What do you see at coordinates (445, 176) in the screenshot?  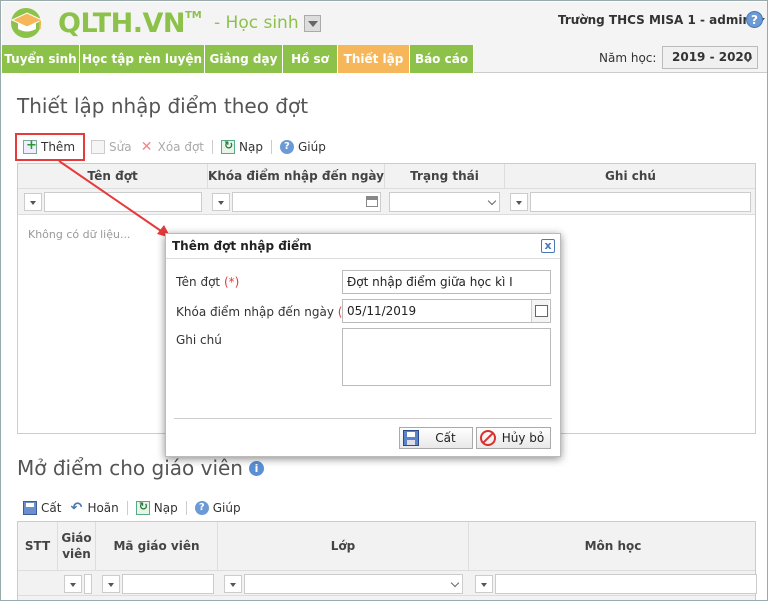 I see `column-header: Trạng thái` at bounding box center [445, 176].